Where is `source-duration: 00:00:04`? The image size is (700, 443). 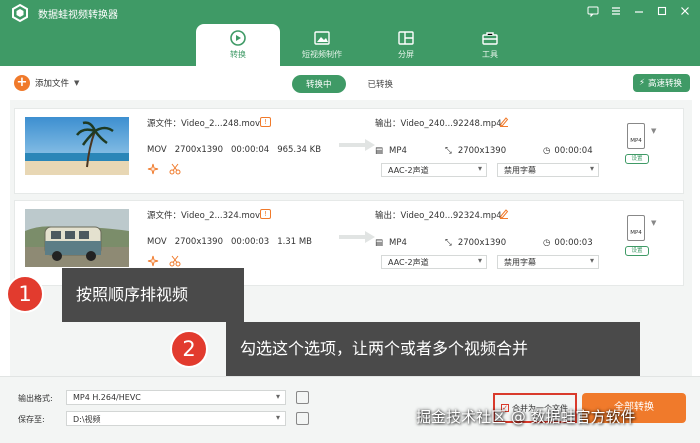
source-duration: 00:00:04 is located at coordinates (250, 150).